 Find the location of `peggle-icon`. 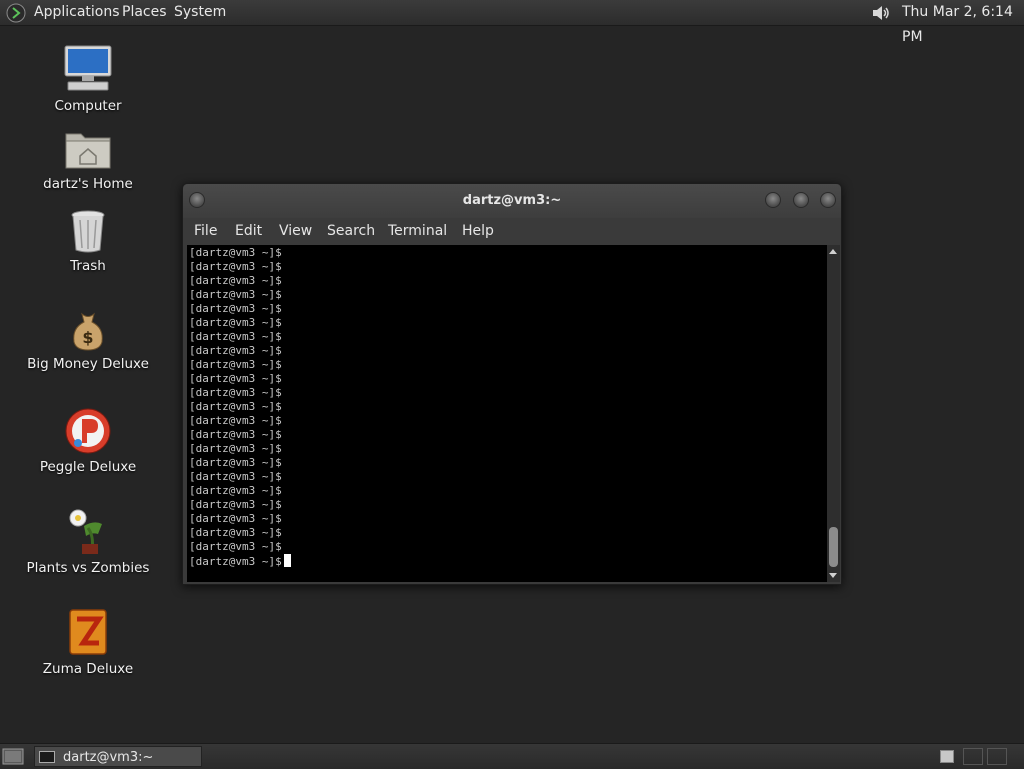

peggle-icon is located at coordinates (88, 431).